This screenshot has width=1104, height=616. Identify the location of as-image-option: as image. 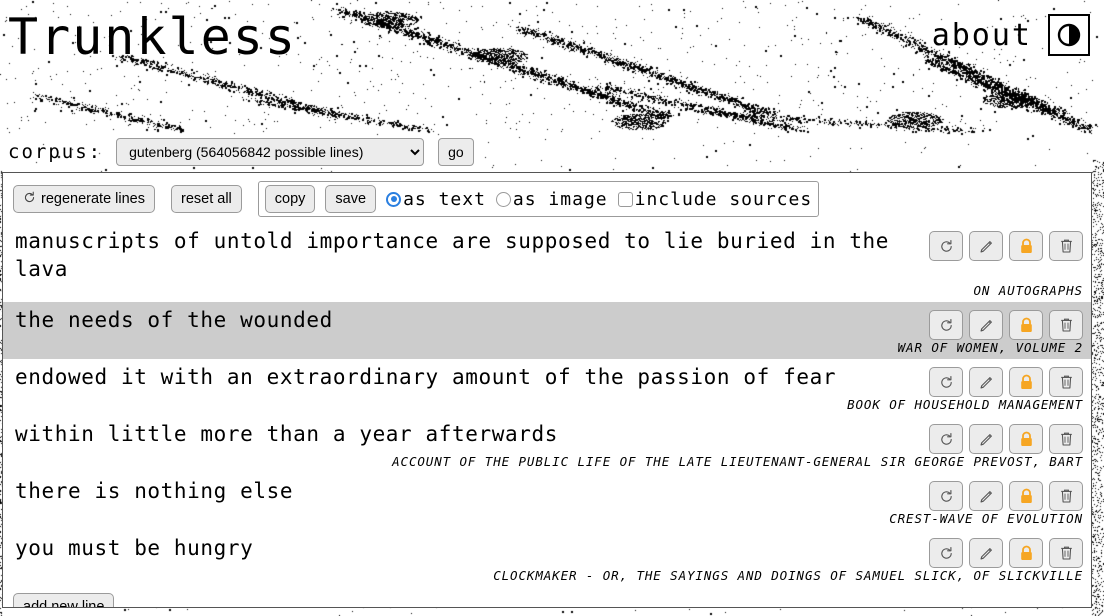
(551, 199).